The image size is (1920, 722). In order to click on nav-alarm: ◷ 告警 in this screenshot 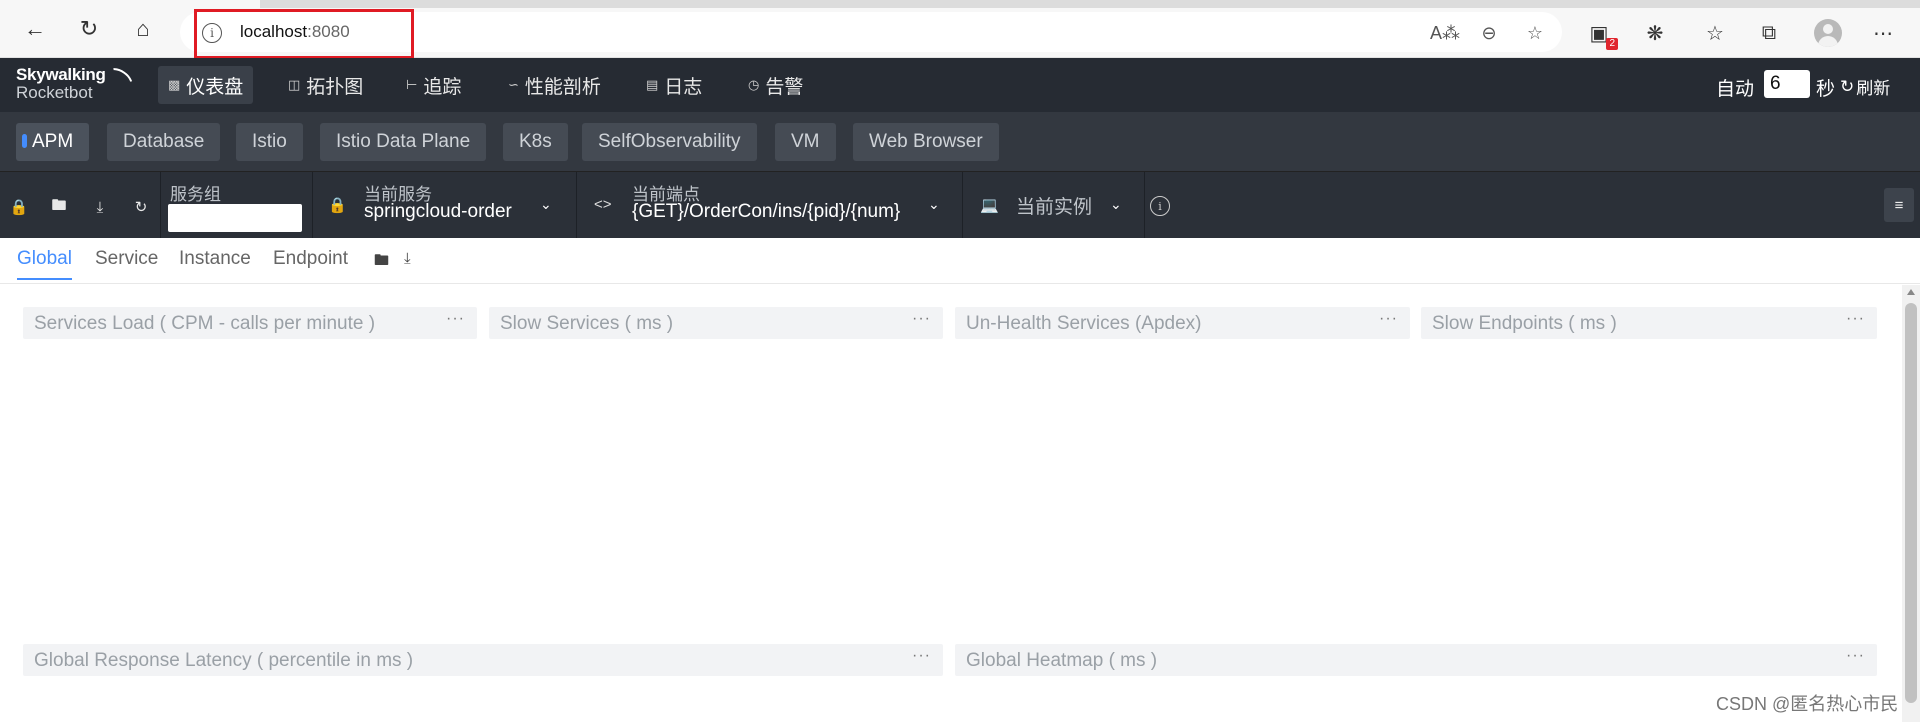, I will do `click(775, 85)`.